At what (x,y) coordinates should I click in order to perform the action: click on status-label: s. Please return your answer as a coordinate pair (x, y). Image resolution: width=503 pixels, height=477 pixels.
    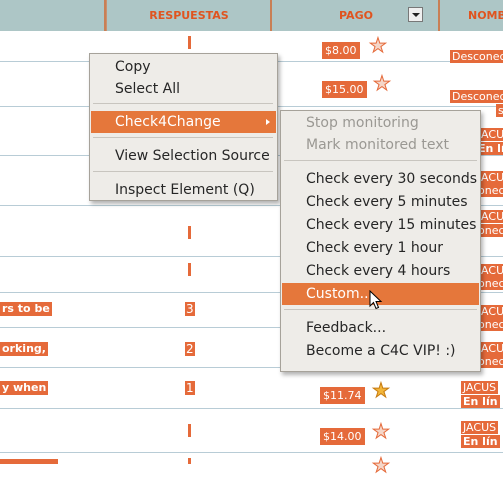
    Looking at the image, I should click on (499, 110).